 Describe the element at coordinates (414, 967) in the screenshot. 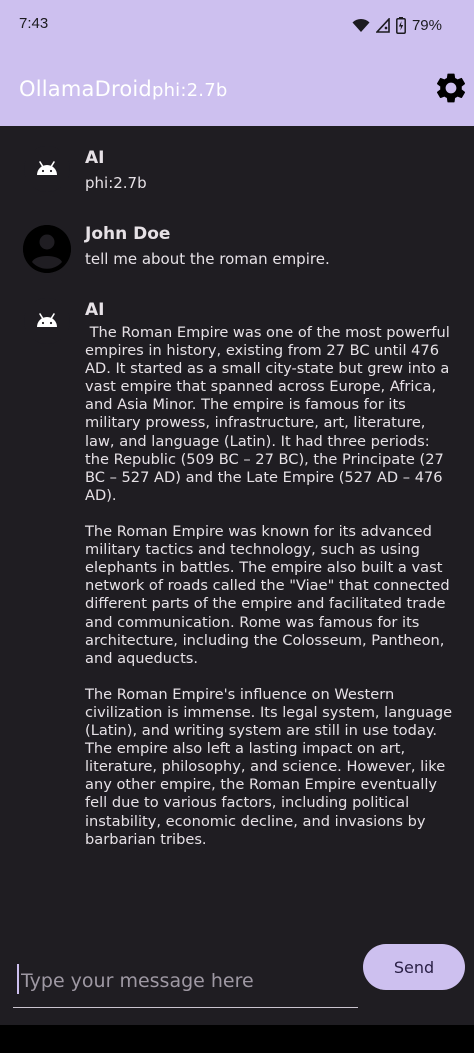

I see `send-button: Send` at that location.